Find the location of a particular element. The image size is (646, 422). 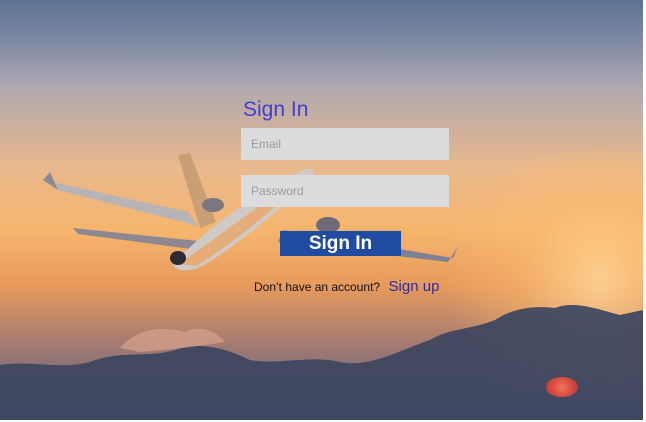

password-field is located at coordinates (345, 191).